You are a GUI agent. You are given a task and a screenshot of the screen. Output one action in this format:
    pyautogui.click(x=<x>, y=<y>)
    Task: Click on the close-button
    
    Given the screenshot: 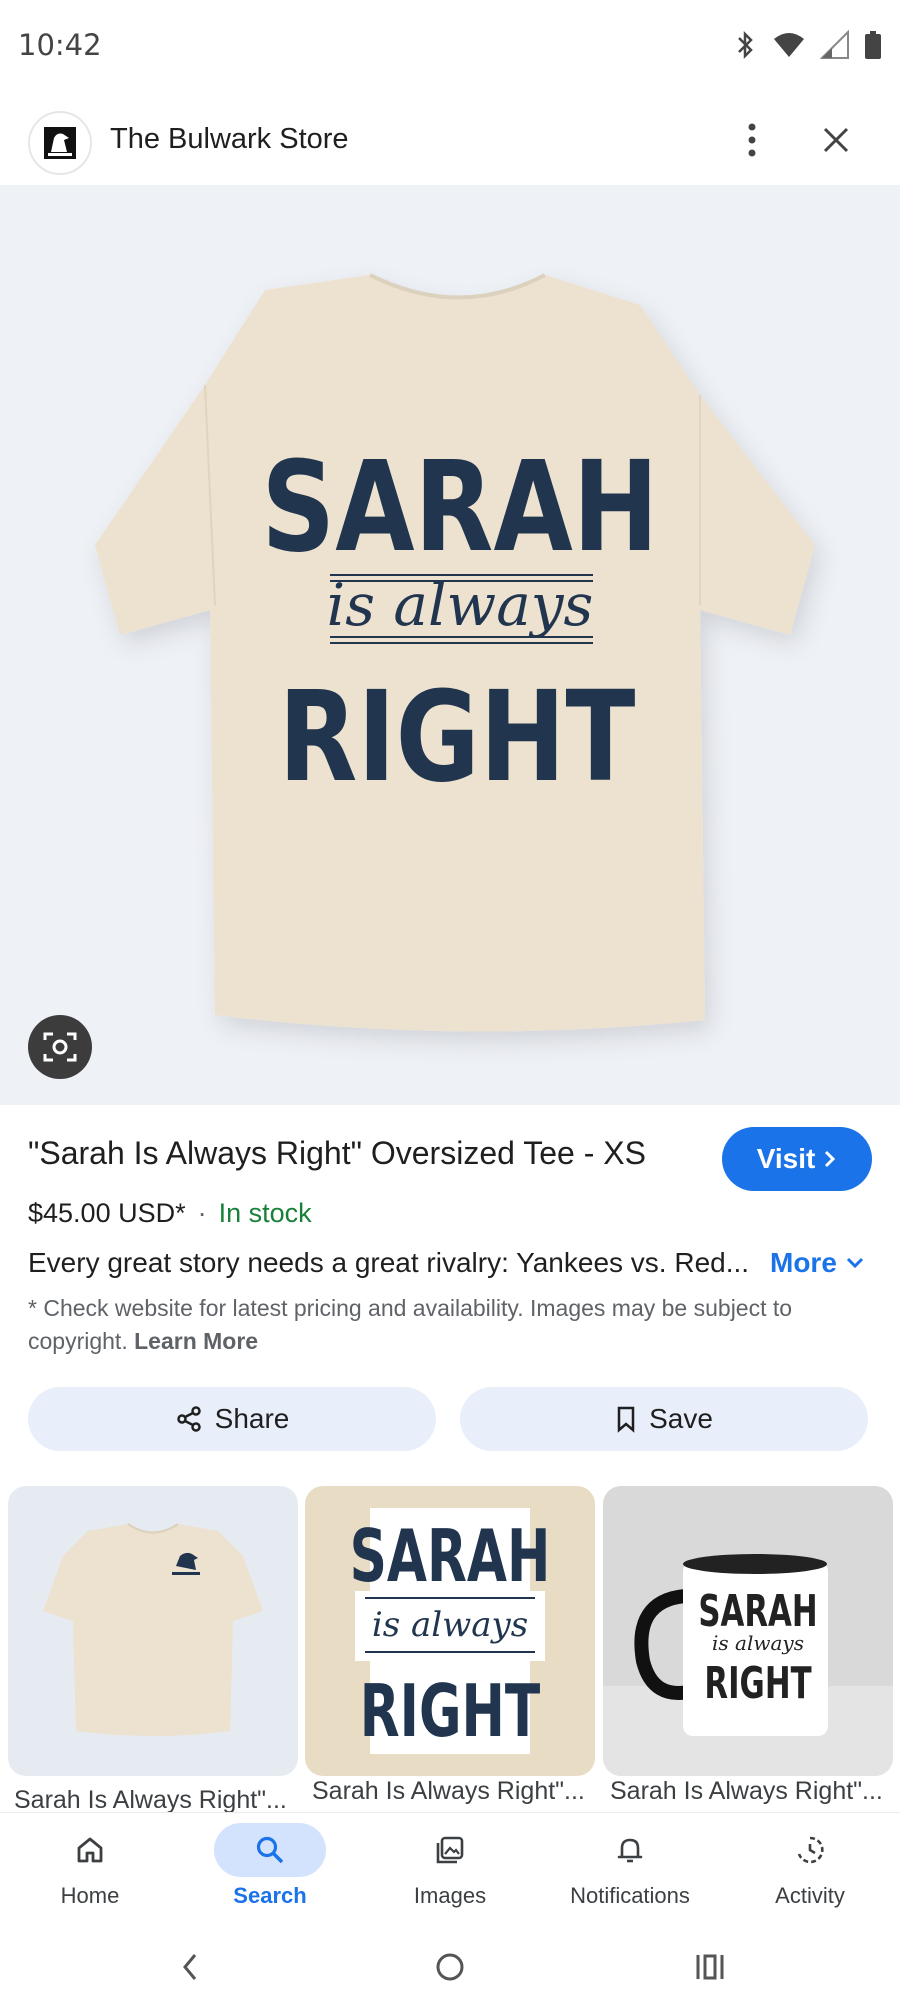 What is the action you would take?
    pyautogui.click(x=836, y=140)
    